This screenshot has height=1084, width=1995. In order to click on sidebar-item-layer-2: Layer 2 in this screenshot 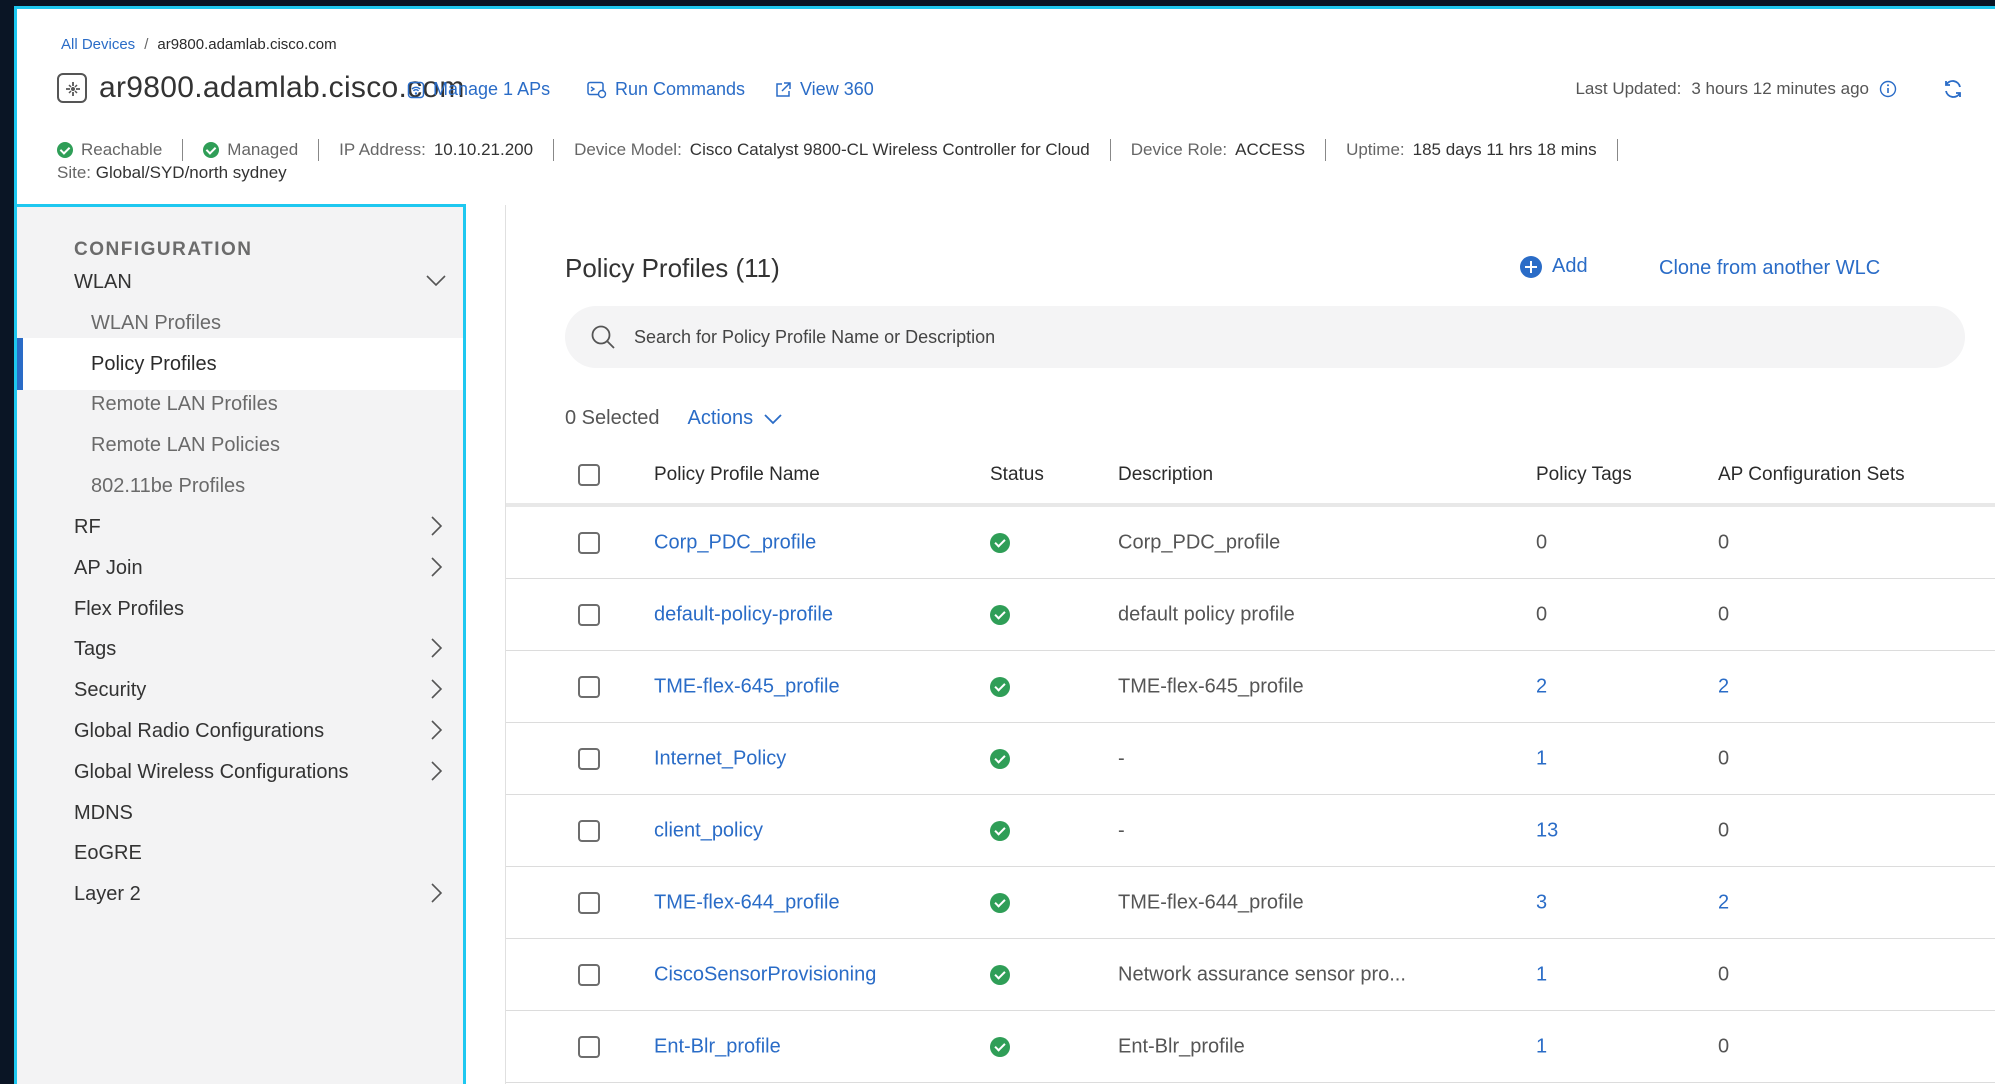, I will do `click(240, 894)`.